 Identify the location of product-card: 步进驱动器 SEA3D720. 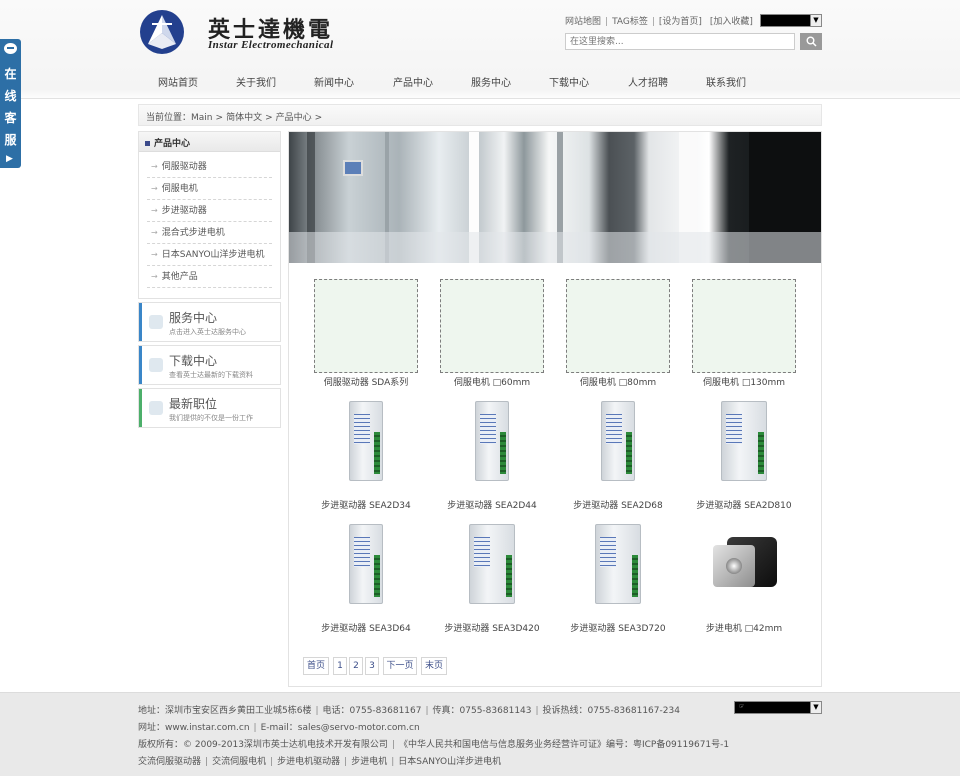
(618, 577).